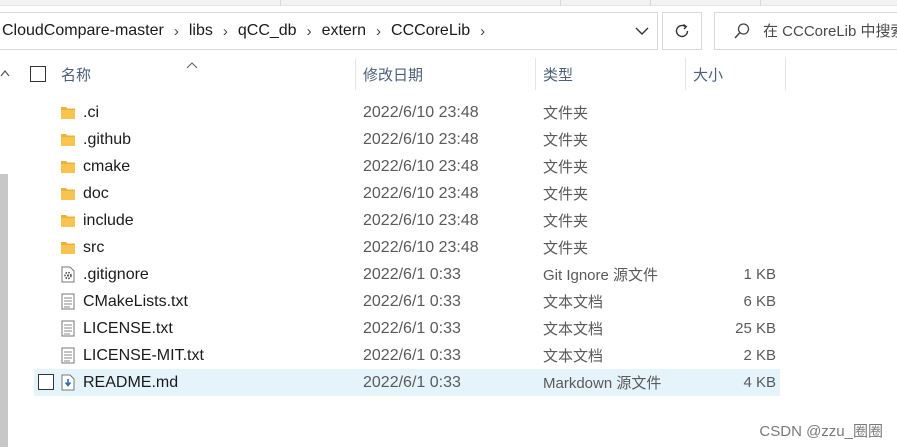  I want to click on file-row: src 2022/6/10 23:48 文件夹, so click(407, 247).